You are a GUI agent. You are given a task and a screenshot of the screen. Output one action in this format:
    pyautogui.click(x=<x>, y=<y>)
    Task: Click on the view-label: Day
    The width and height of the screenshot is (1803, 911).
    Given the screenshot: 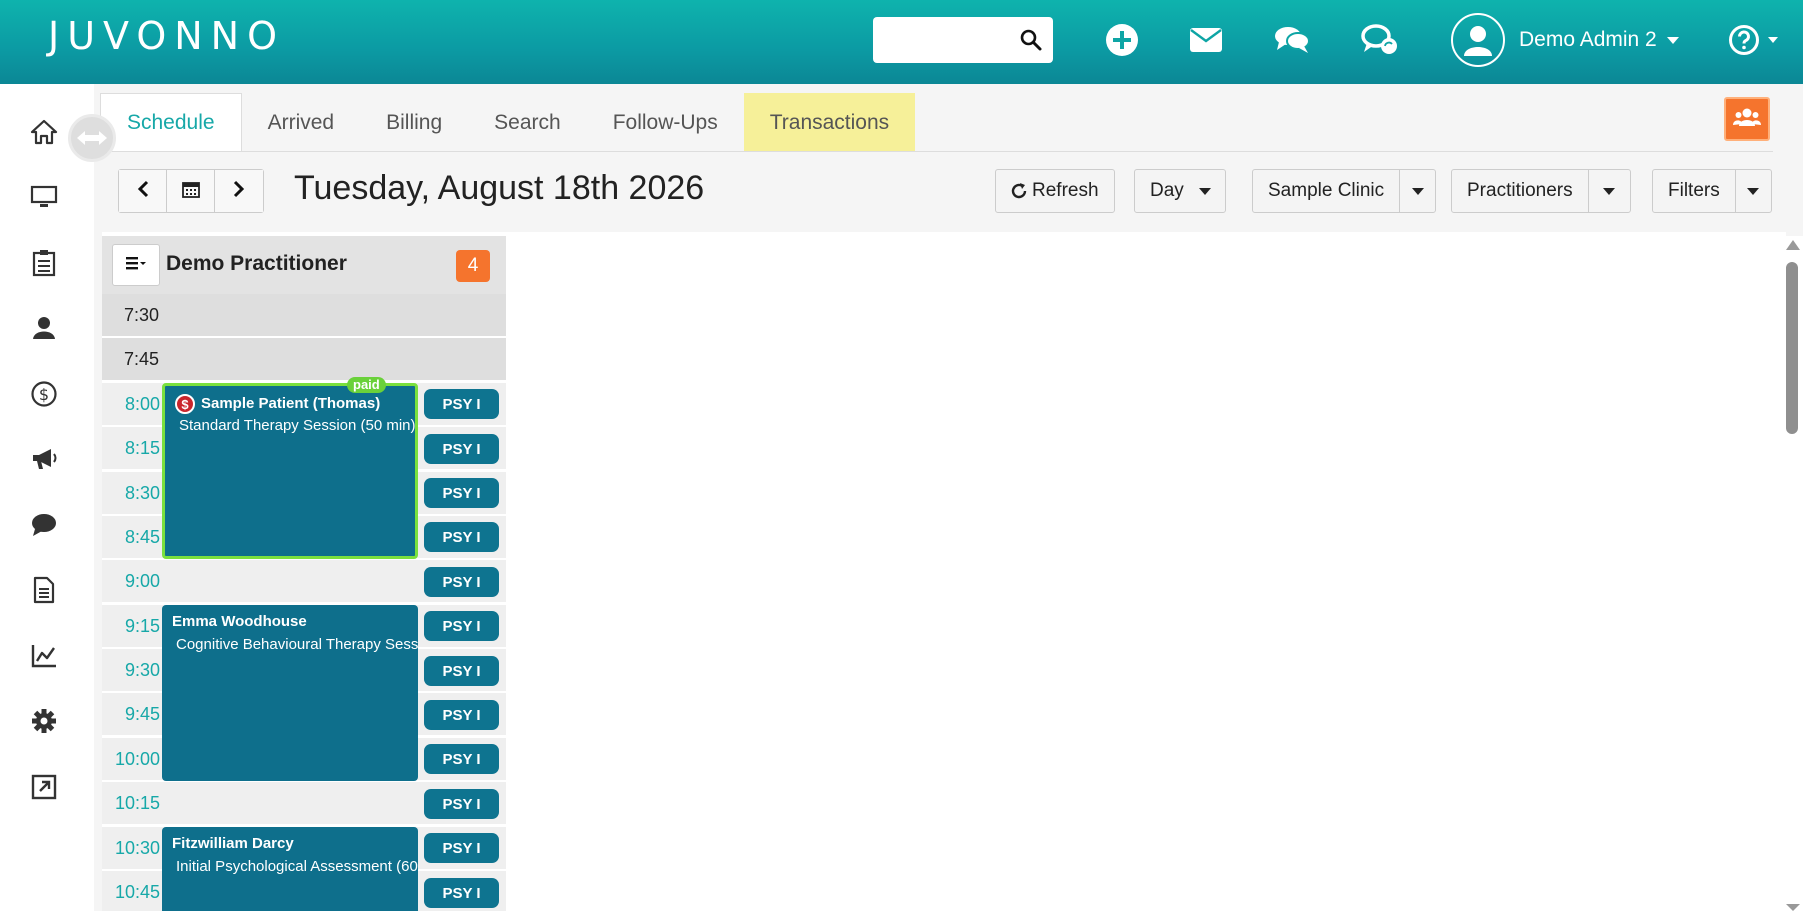 What is the action you would take?
    pyautogui.click(x=1167, y=190)
    